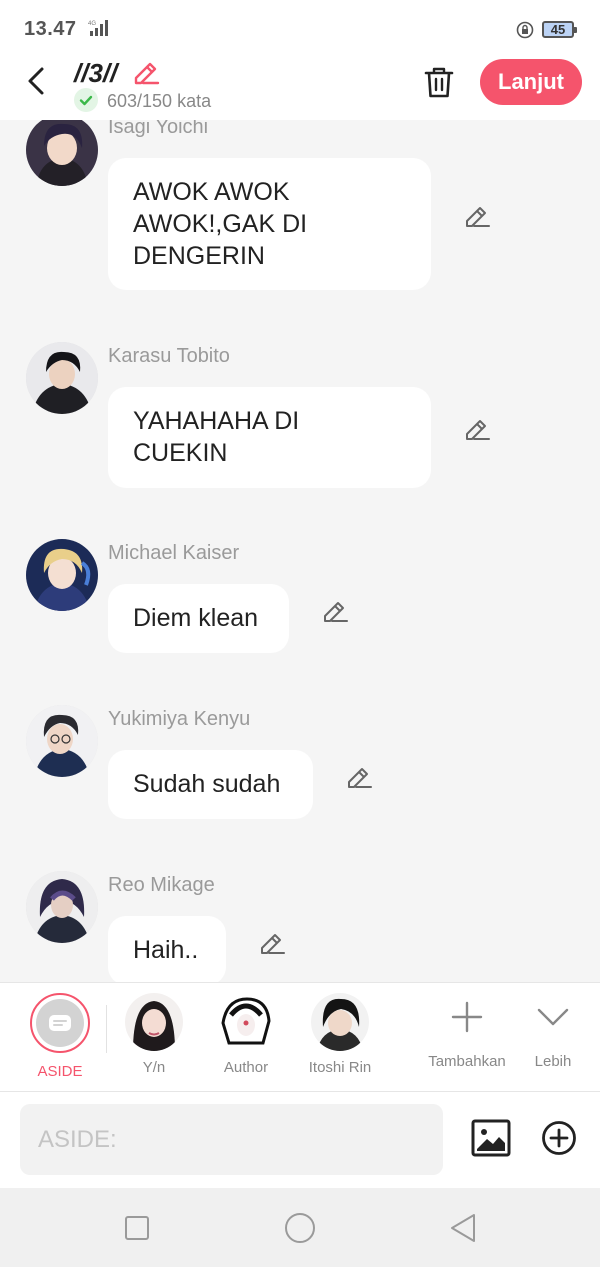  What do you see at coordinates (467, 1034) in the screenshot?
I see `add-character-button: Tambahkan` at bounding box center [467, 1034].